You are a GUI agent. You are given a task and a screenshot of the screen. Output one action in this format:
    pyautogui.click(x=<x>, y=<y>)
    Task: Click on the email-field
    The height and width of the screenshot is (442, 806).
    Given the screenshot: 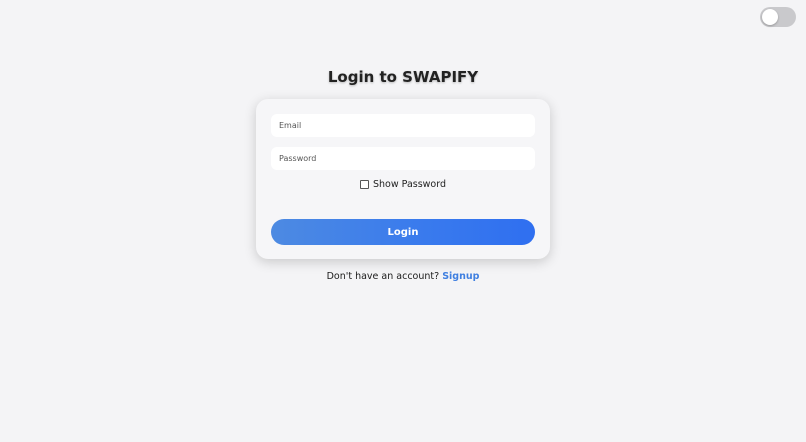 What is the action you would take?
    pyautogui.click(x=403, y=125)
    